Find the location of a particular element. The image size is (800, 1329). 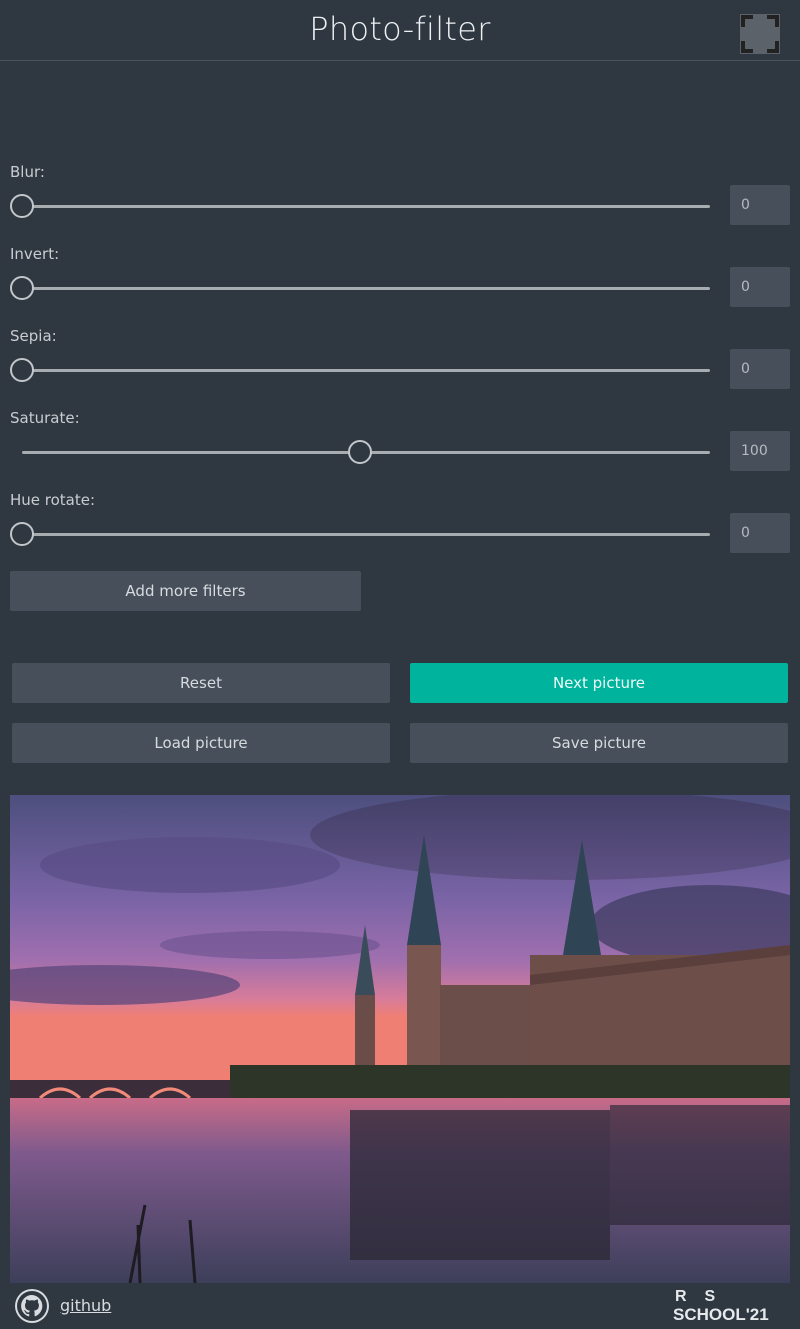

github-link: github is located at coordinates (85, 1305).